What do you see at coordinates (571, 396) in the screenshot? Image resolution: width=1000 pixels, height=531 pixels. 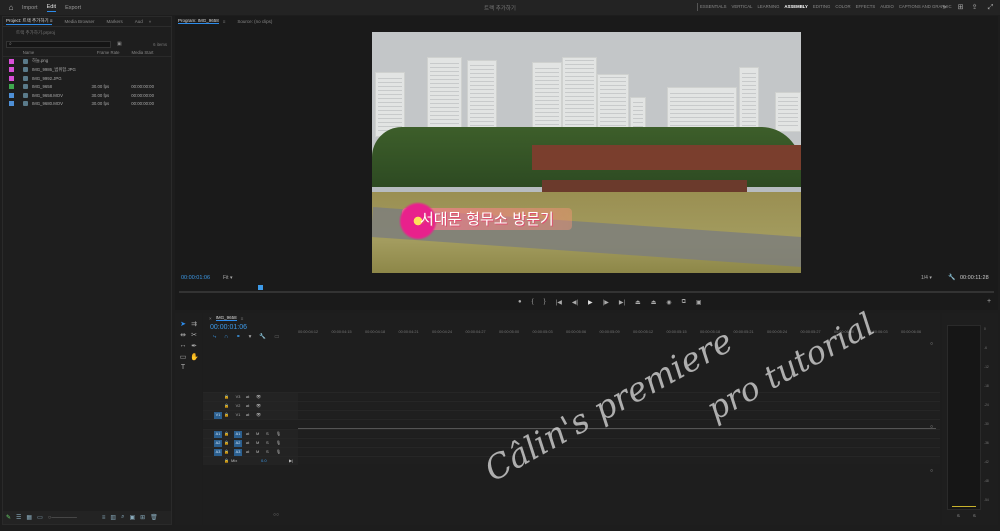 I see `track-v3: 🔒 V3 ⇌ 👁` at bounding box center [571, 396].